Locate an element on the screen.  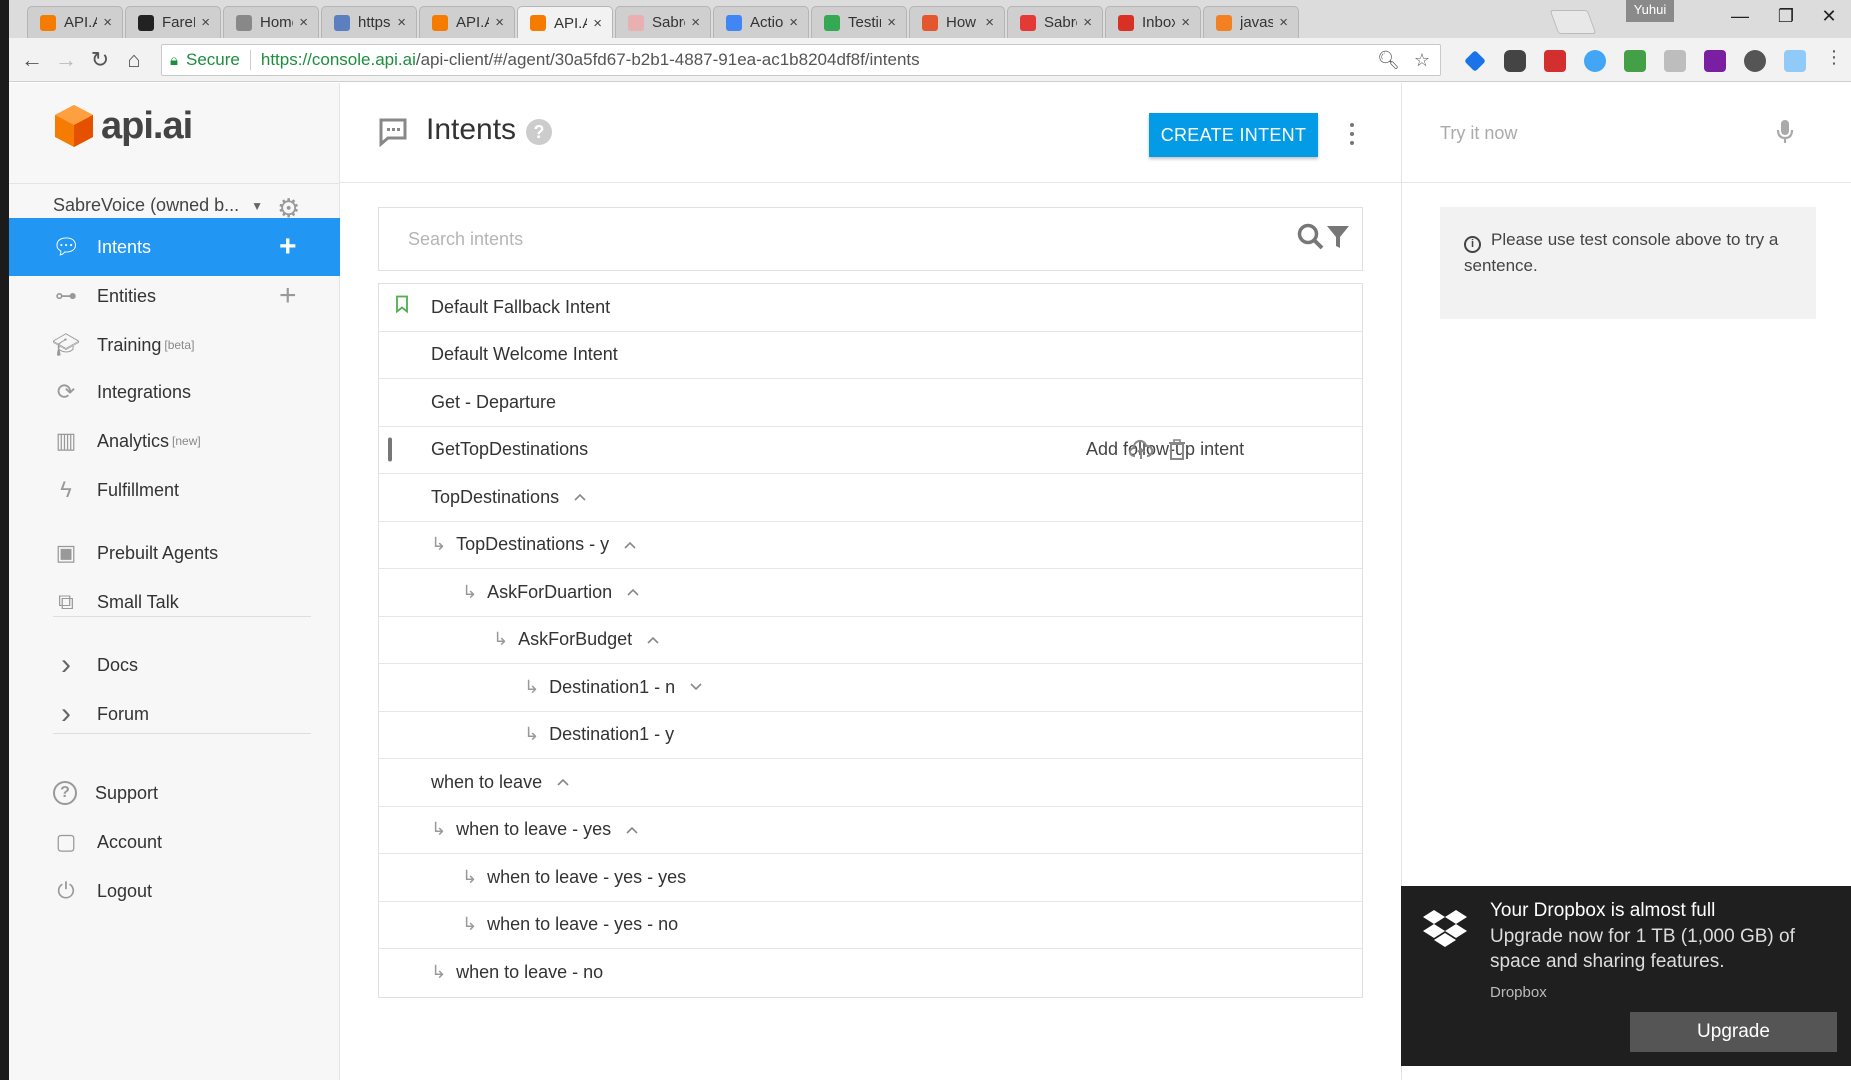
browser-tab: Testin × is located at coordinates (859, 22).